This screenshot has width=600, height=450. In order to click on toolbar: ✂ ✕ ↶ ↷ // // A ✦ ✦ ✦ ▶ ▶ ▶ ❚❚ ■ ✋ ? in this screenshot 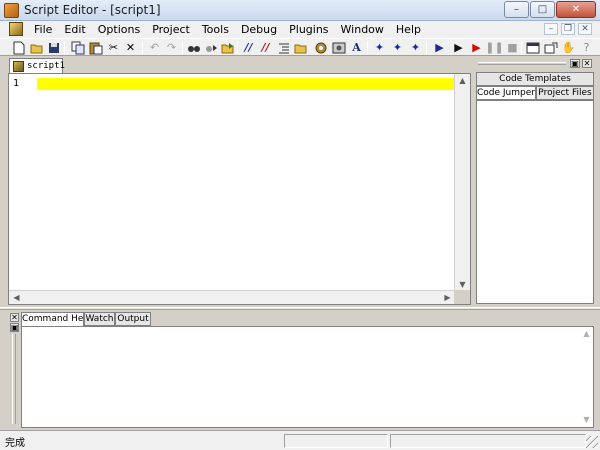, I will do `click(300, 47)`.